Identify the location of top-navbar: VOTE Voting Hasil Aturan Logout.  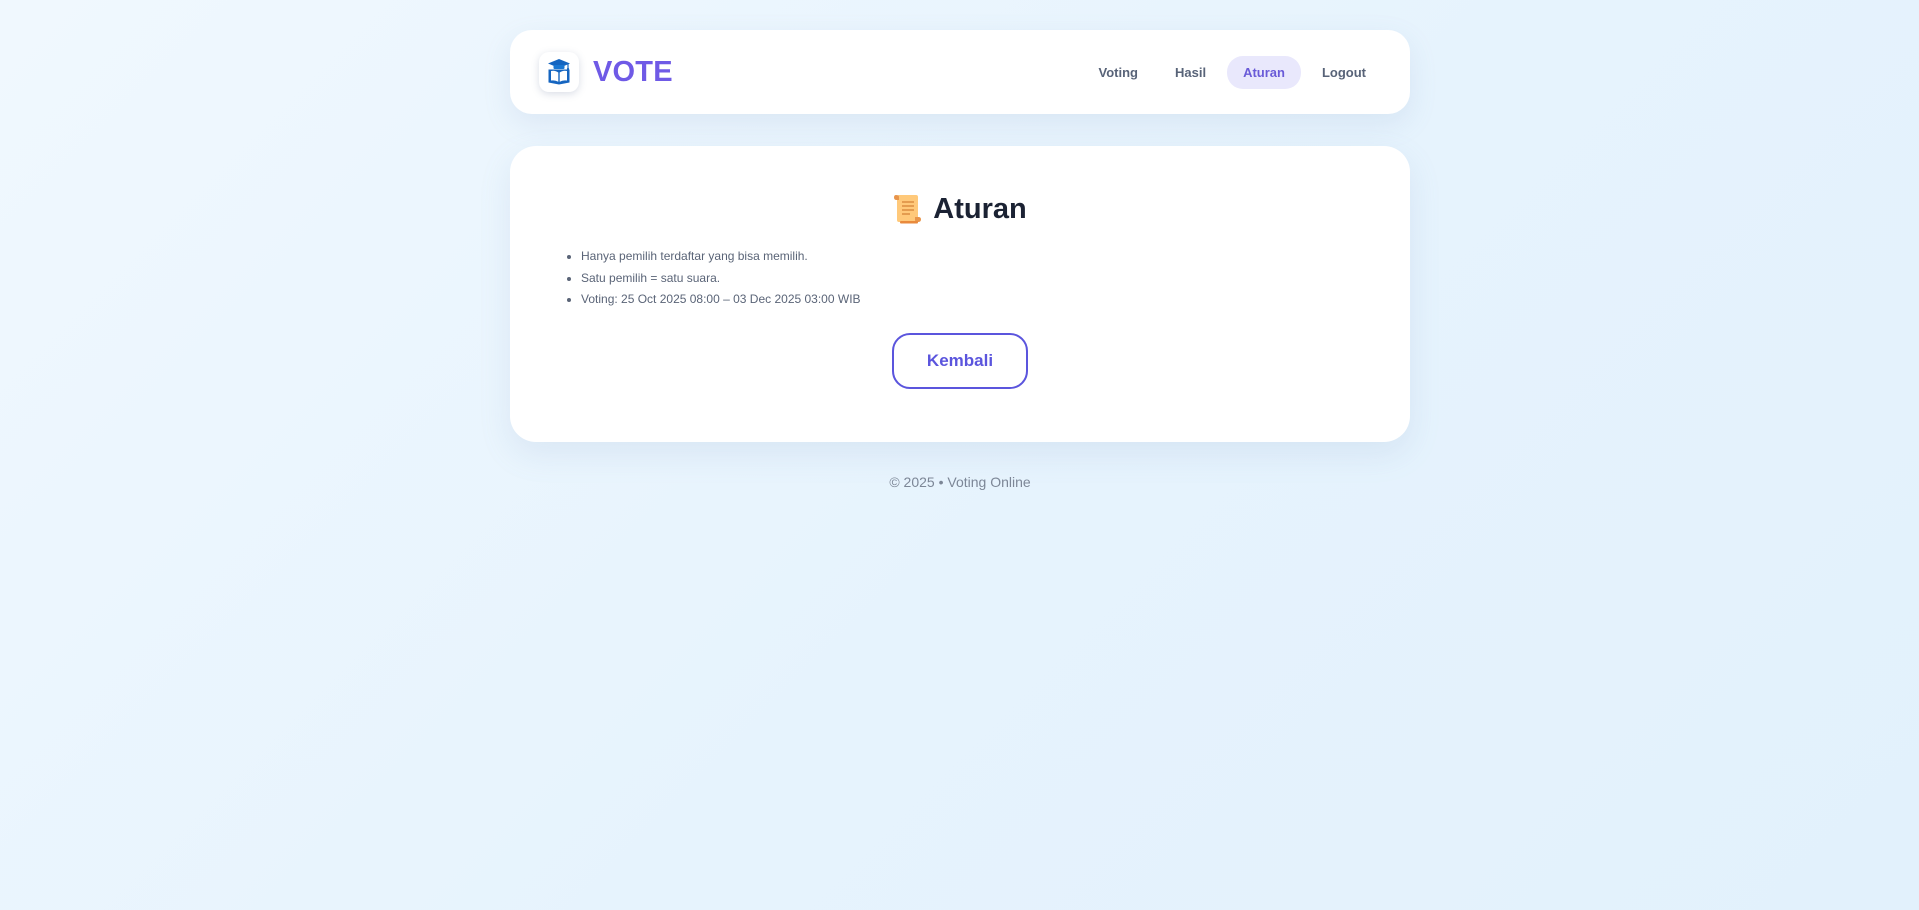
(960, 72).